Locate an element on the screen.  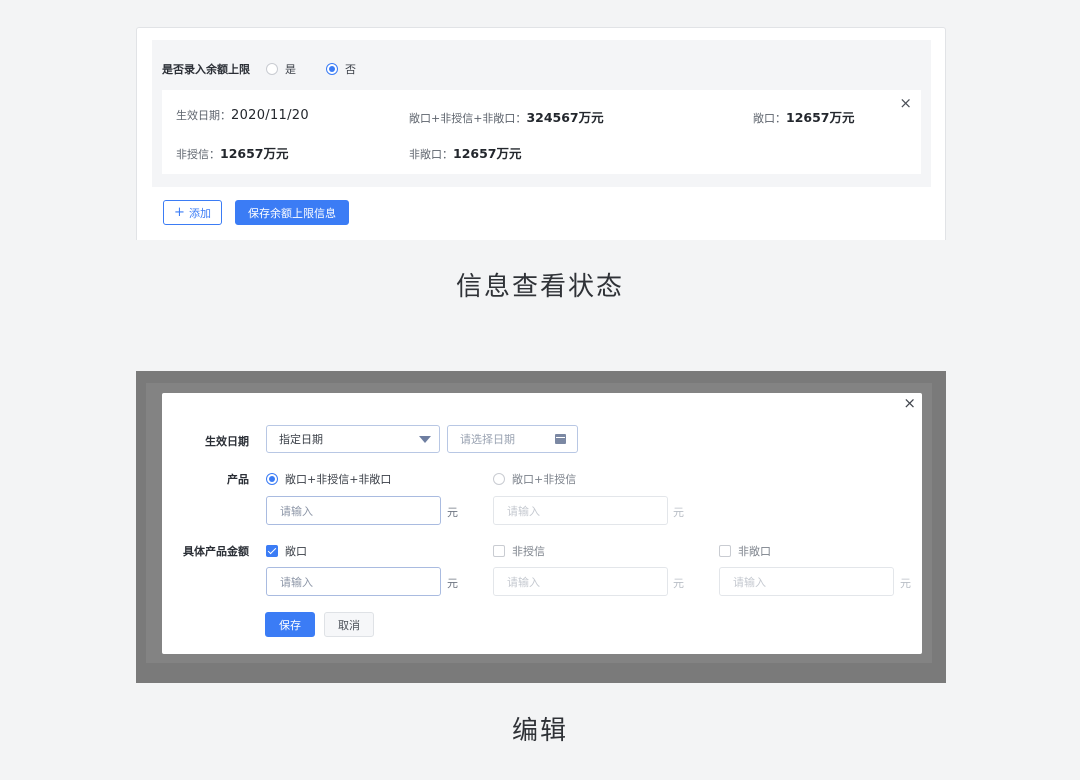
specific-option-non-credit-label: 非授信 is located at coordinates (528, 551).